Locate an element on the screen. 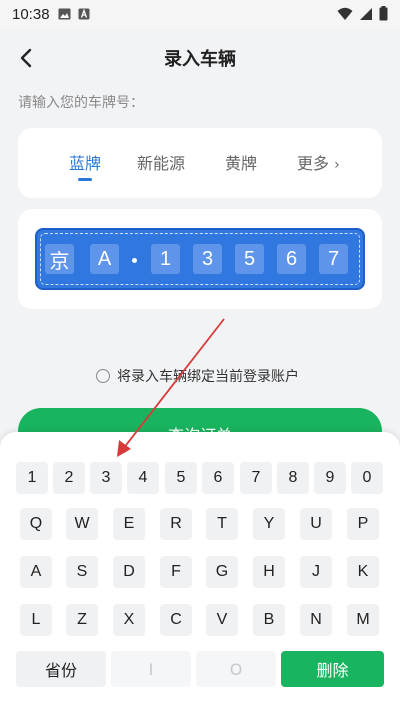 The width and height of the screenshot is (400, 711). key-i-label: I is located at coordinates (151, 669).